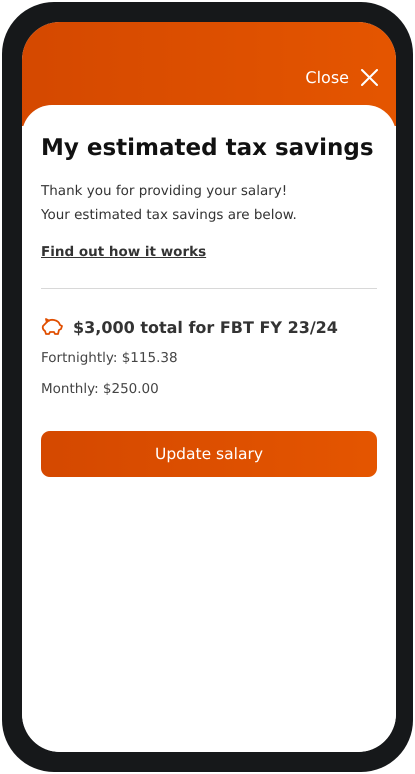 The height and width of the screenshot is (774, 415). I want to click on savings-breakdown: Fortnightly: $115.38, so click(110, 358).